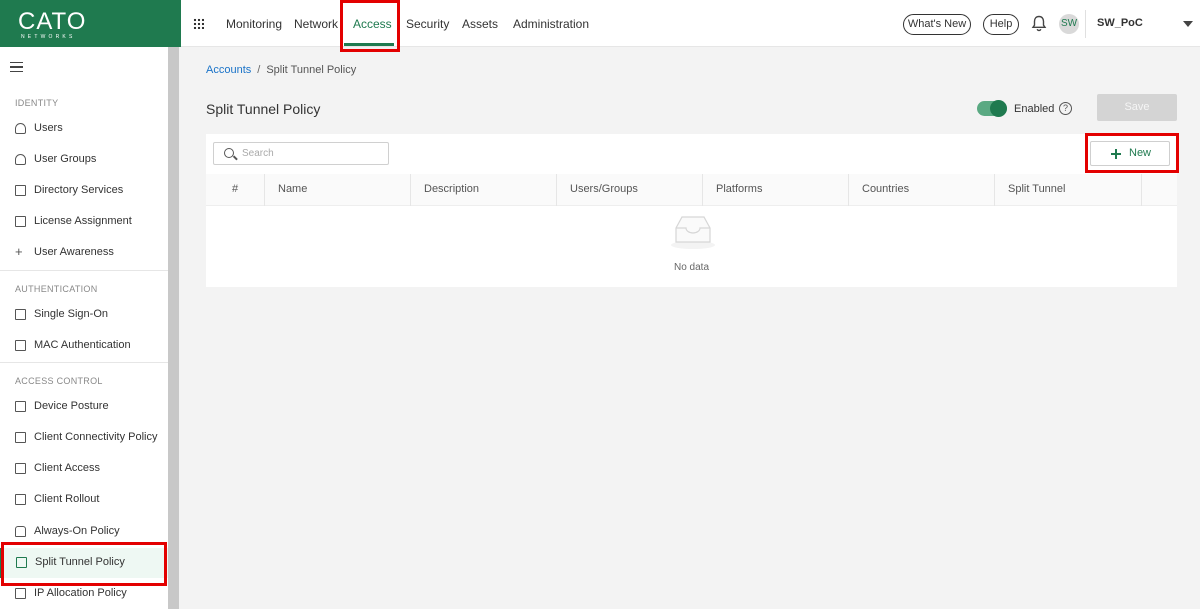 The image size is (1200, 609). I want to click on sidebar-item-label: User Groups, so click(65, 159).